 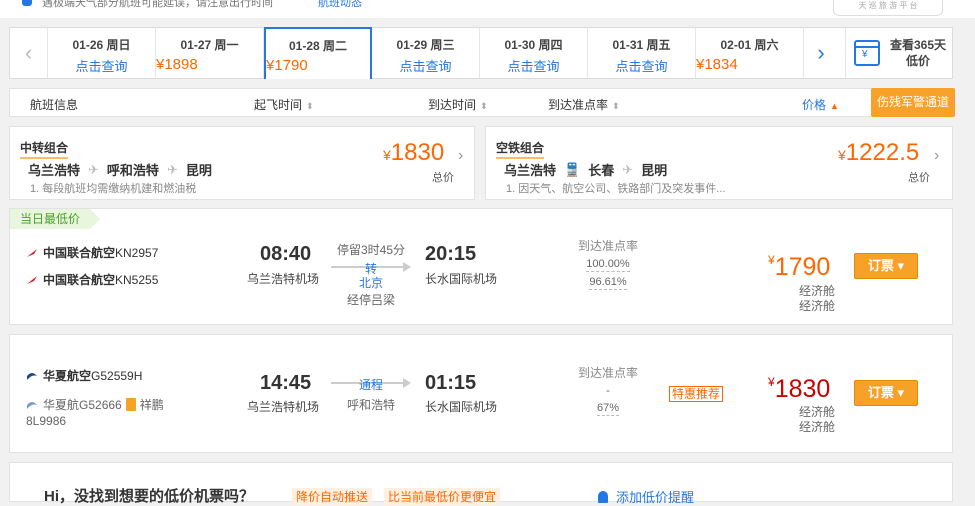 What do you see at coordinates (120, 170) in the screenshot?
I see `combo-route: 乌兰浩特 ✈ 呼和浩特 ✈ 昆明` at bounding box center [120, 170].